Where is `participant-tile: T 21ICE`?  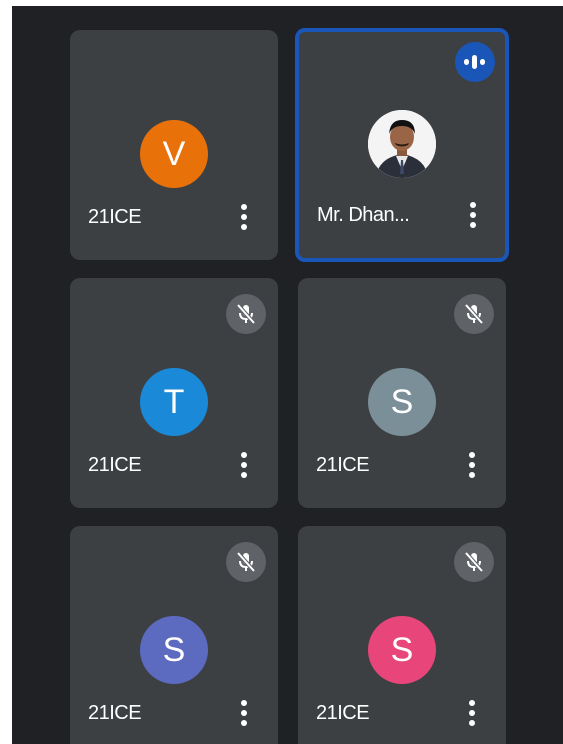 participant-tile: T 21ICE is located at coordinates (174, 393).